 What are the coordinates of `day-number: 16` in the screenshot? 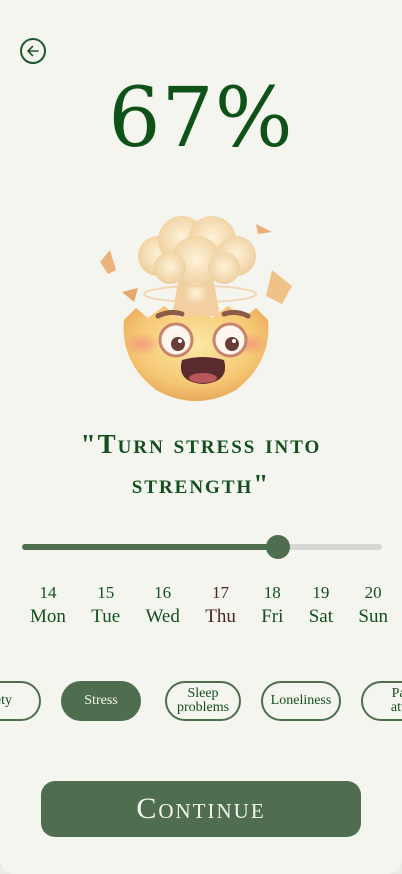 It's located at (163, 592).